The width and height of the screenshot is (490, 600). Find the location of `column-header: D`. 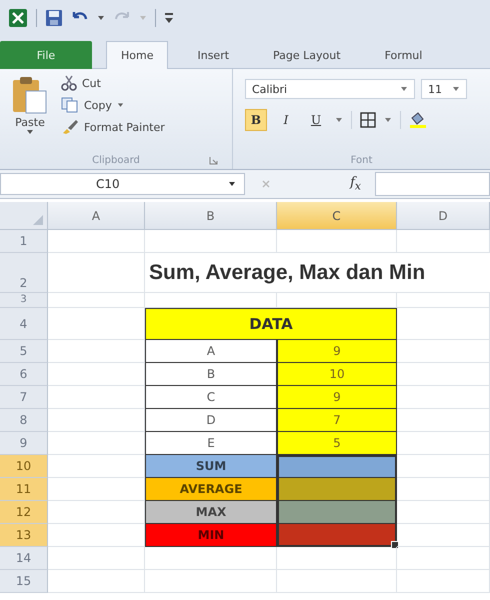

column-header: D is located at coordinates (443, 216).